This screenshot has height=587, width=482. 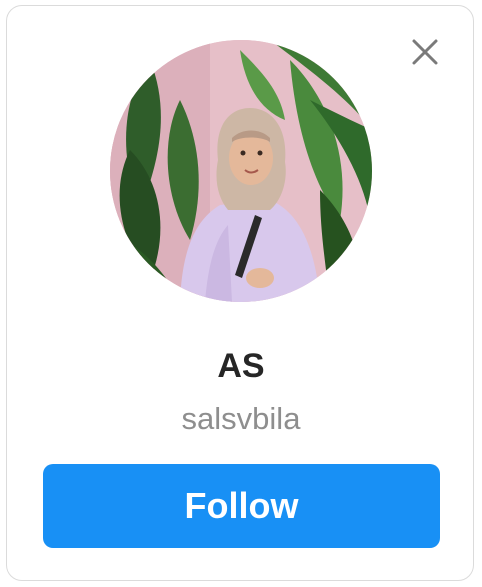 What do you see at coordinates (241, 506) in the screenshot?
I see `follow-button: Follow` at bounding box center [241, 506].